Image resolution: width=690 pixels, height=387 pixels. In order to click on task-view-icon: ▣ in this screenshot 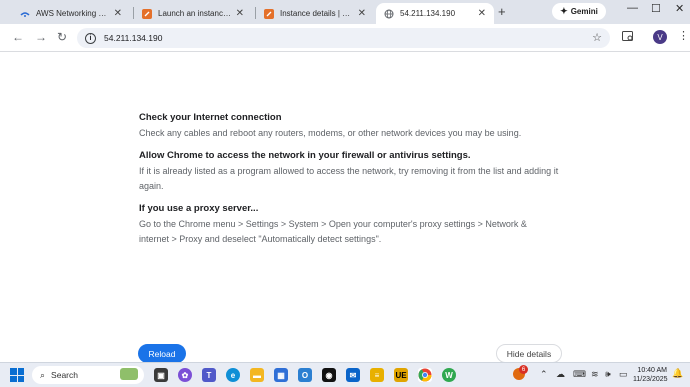, I will do `click(161, 375)`.